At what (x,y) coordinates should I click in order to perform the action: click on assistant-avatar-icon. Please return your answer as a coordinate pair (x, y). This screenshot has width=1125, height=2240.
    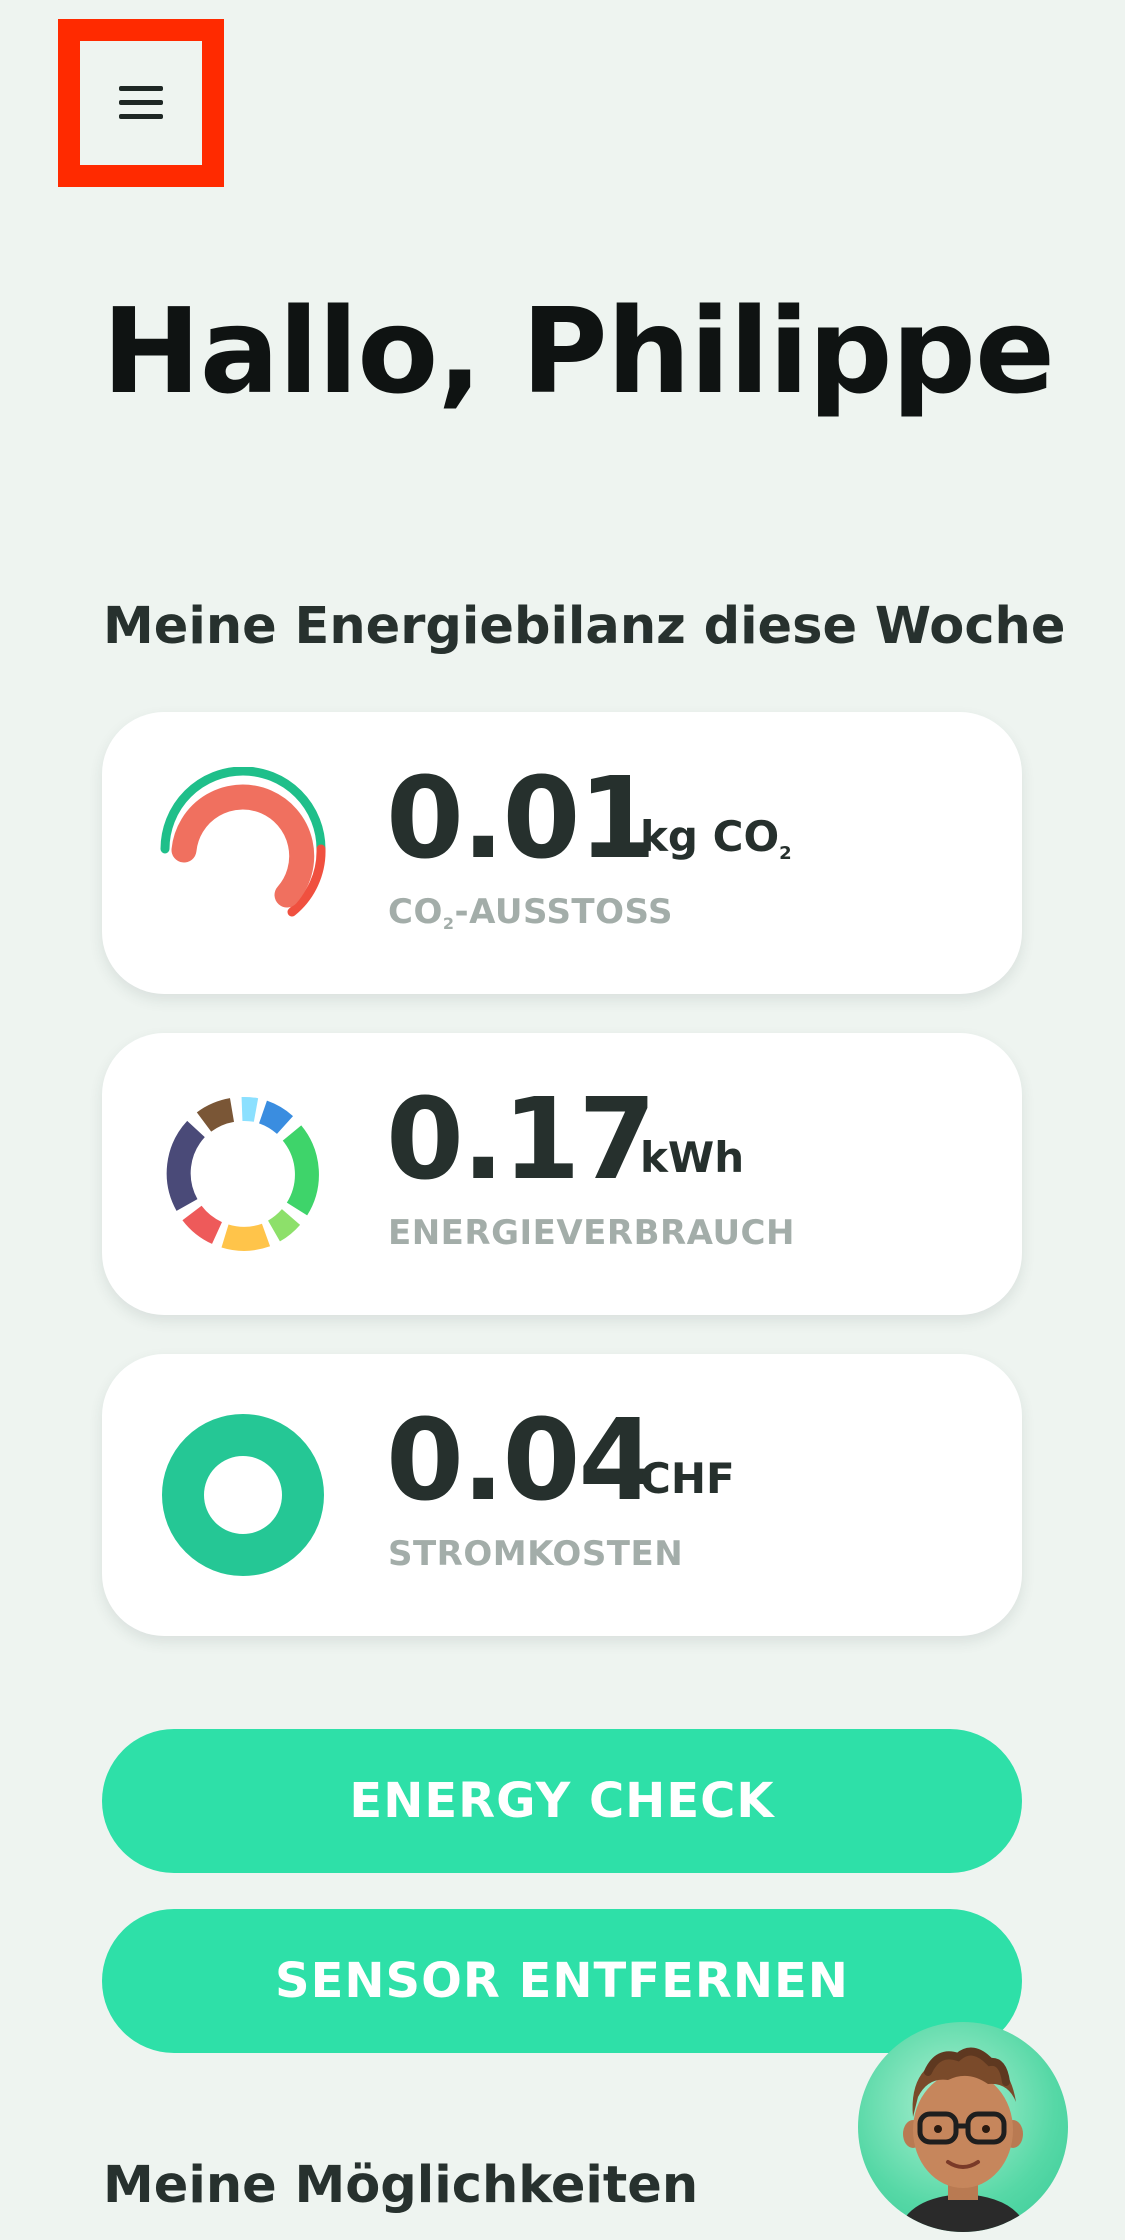
    Looking at the image, I should click on (963, 2139).